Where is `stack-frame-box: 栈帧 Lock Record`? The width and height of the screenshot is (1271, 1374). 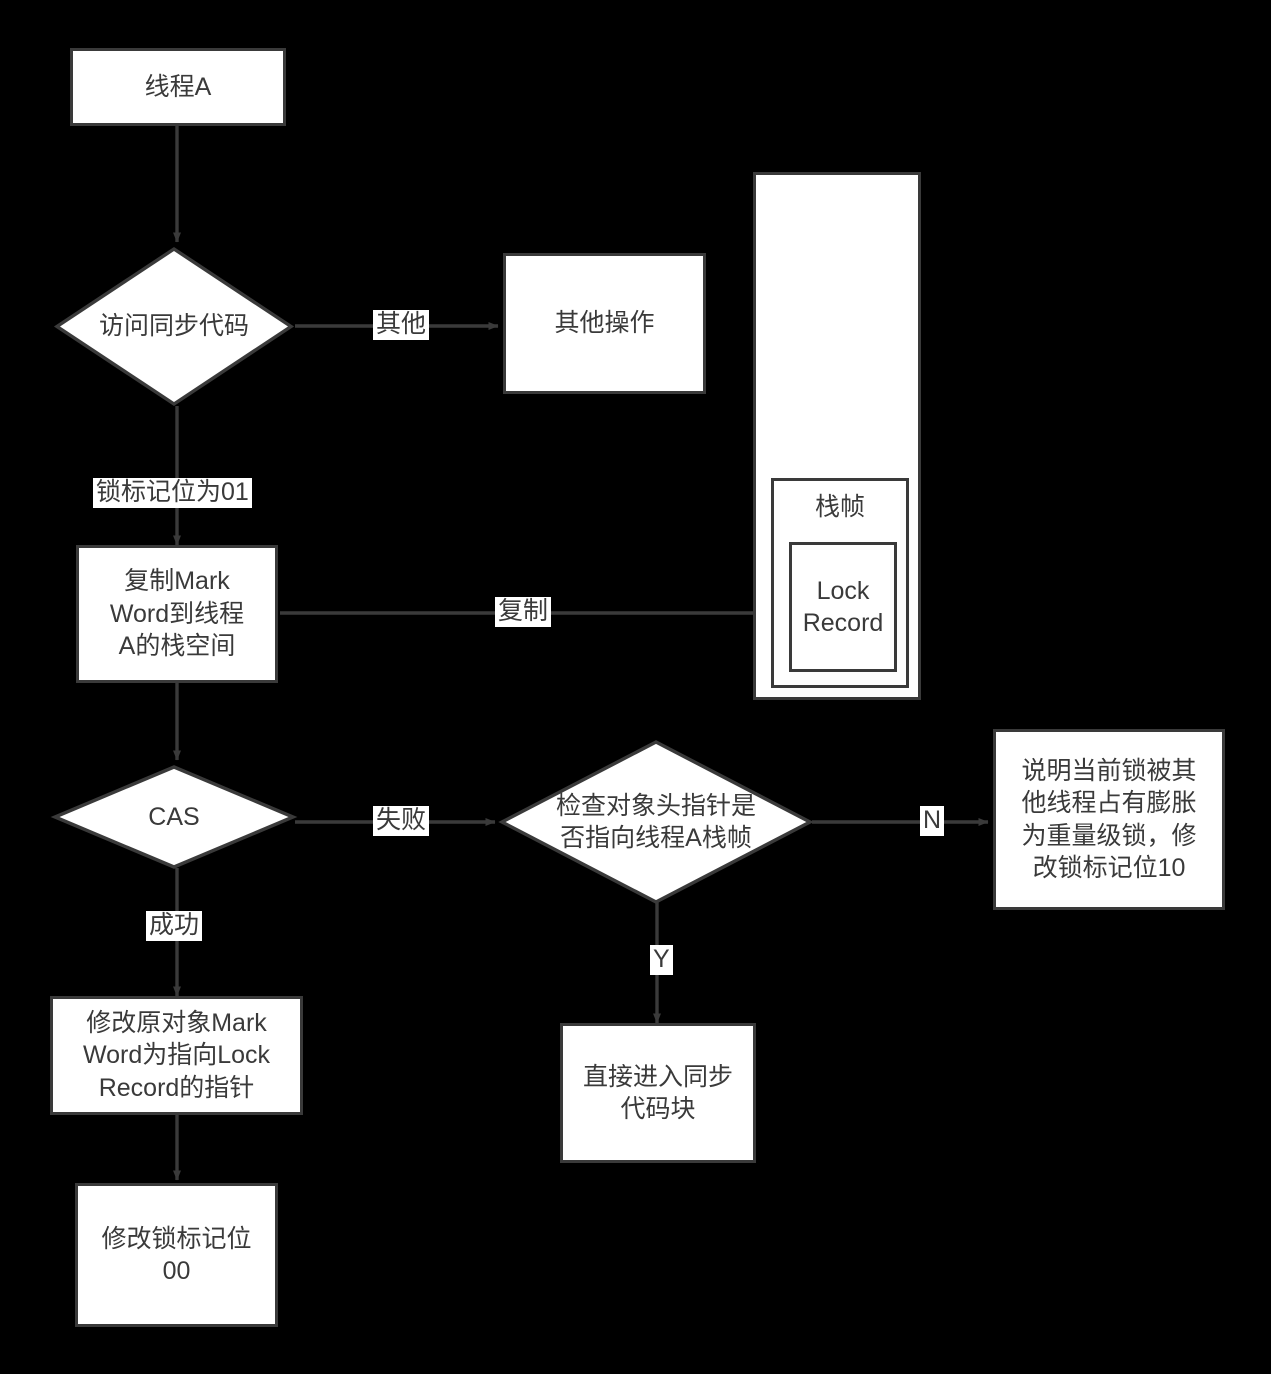 stack-frame-box: 栈帧 Lock Record is located at coordinates (840, 583).